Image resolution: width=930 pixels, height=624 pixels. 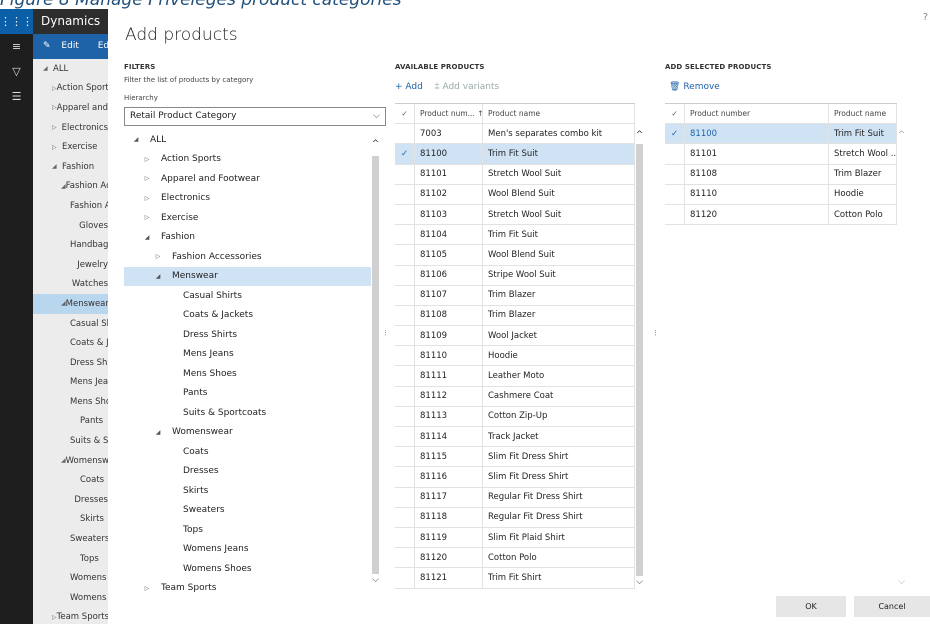 What do you see at coordinates (515, 396) in the screenshot?
I see `table-row: 81112 Cashmere Coat` at bounding box center [515, 396].